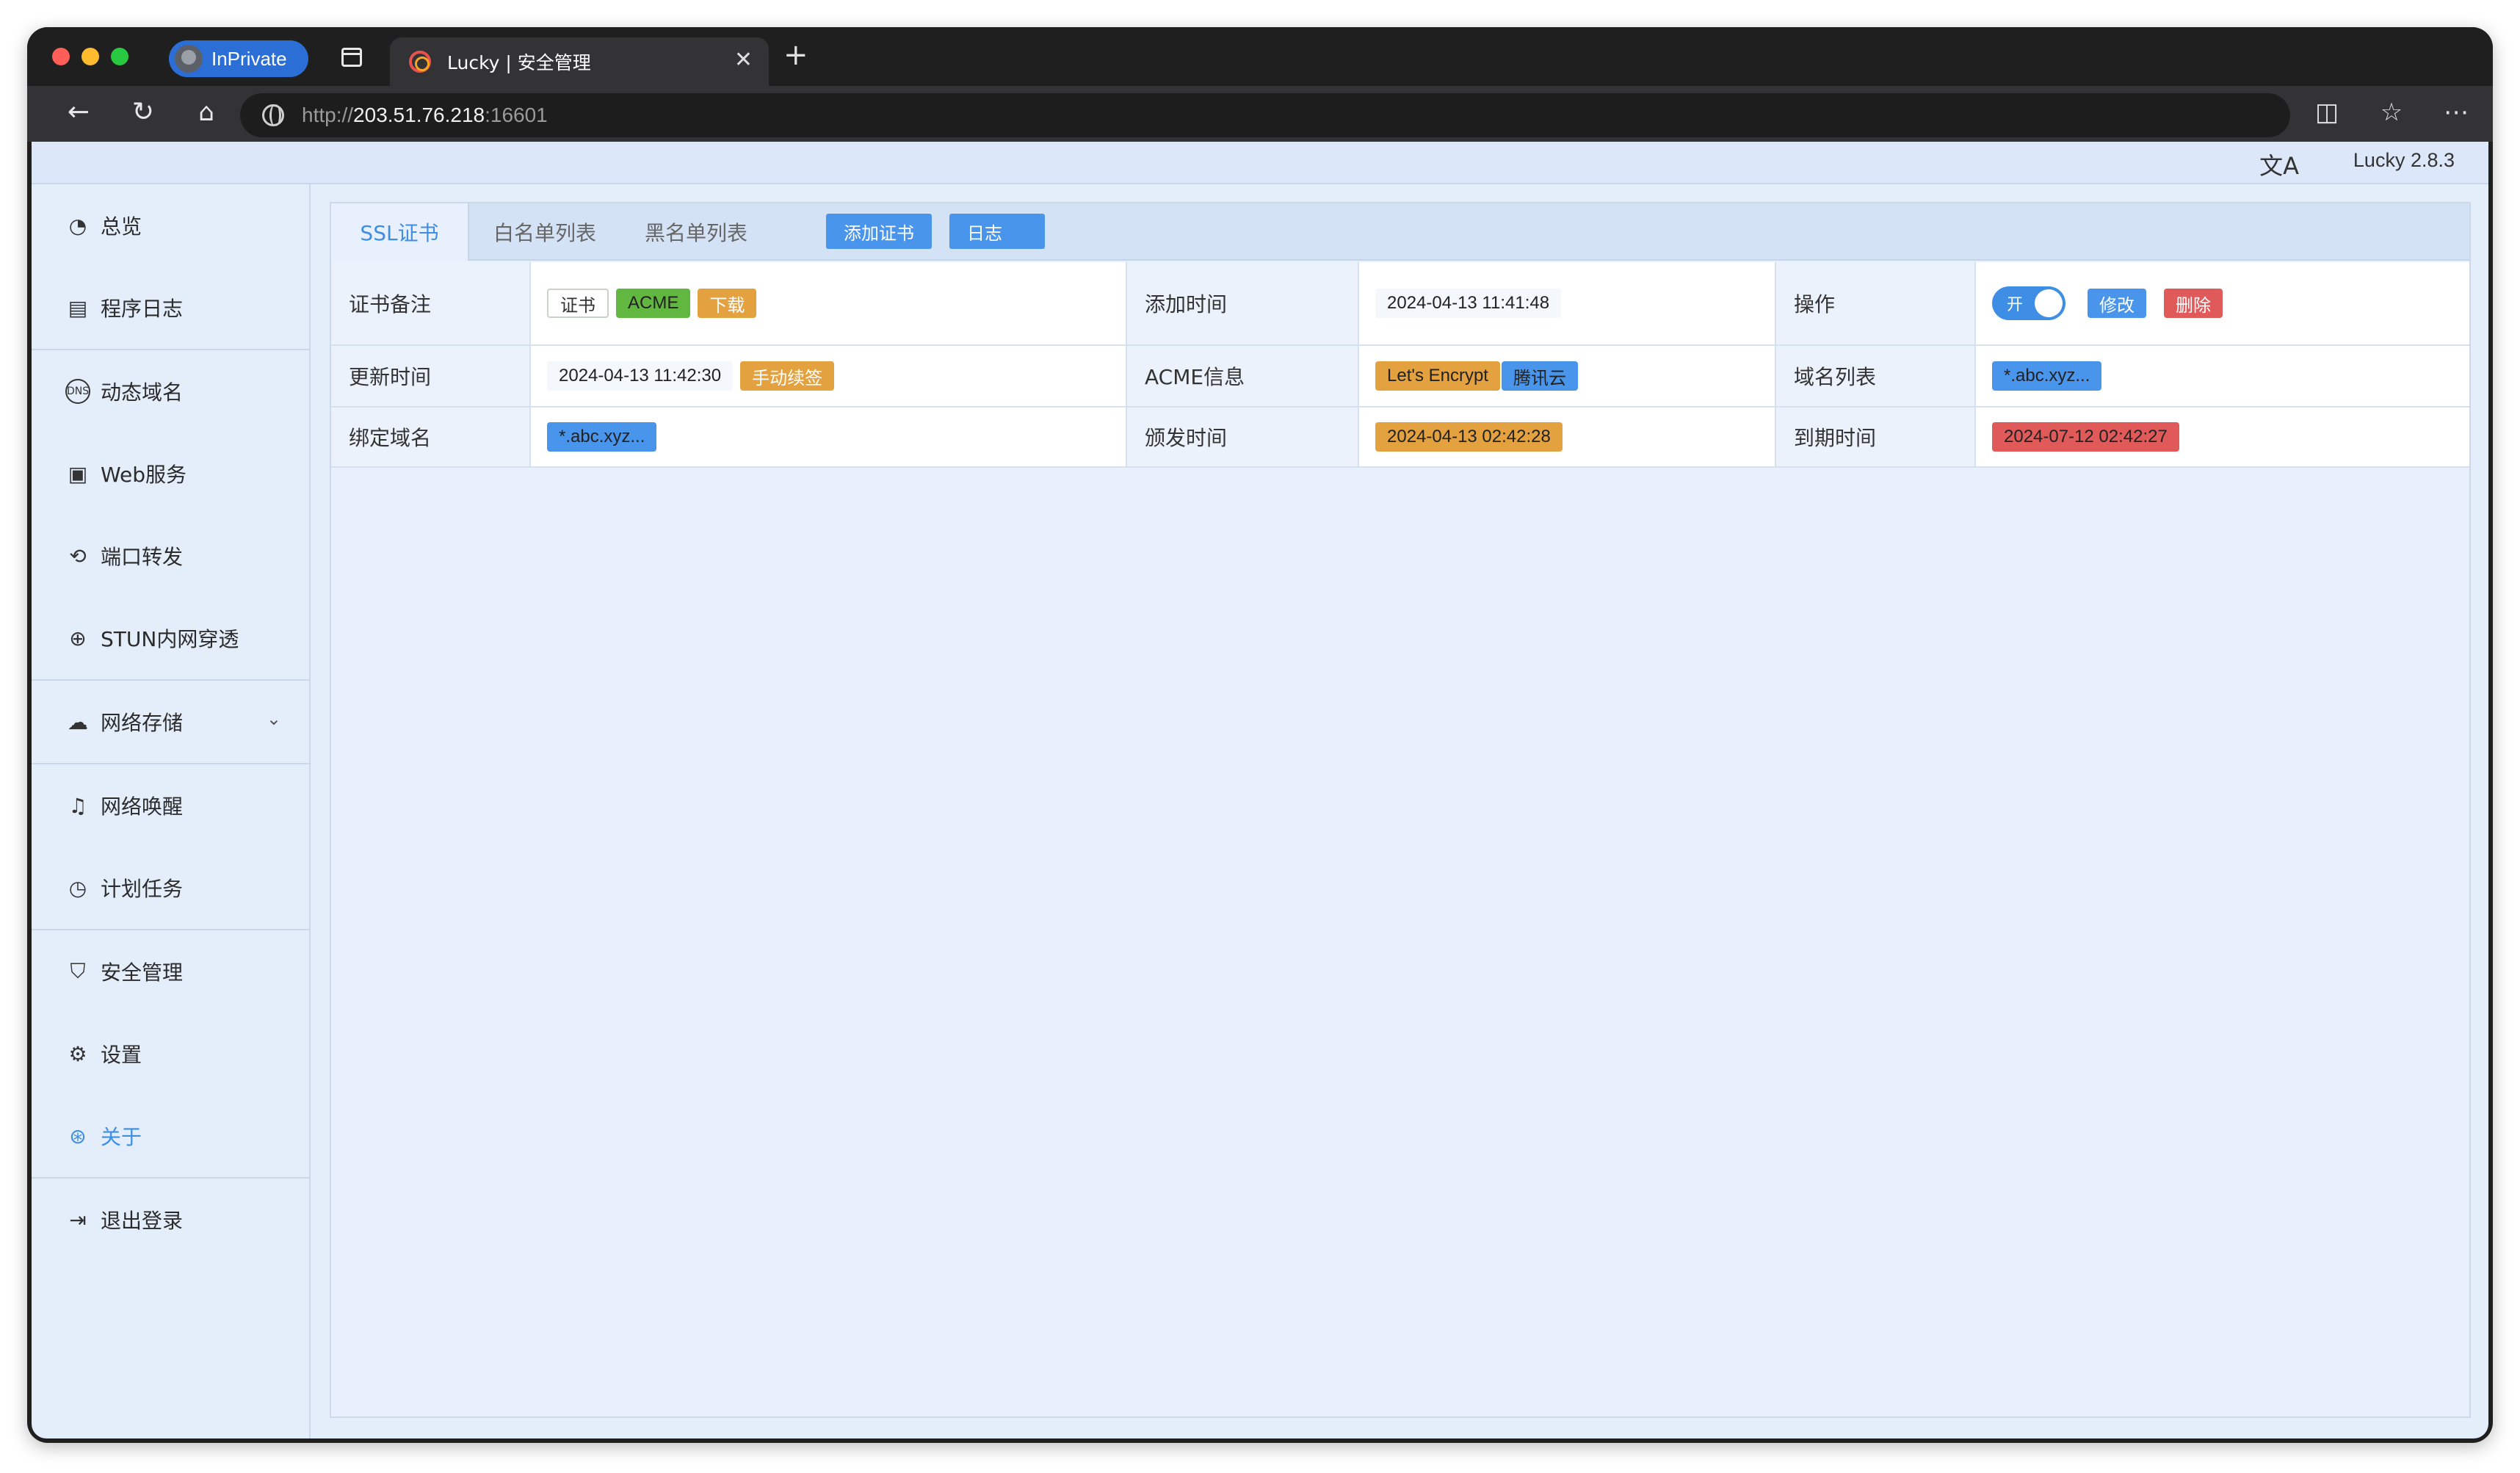 Image resolution: width=2520 pixels, height=1473 pixels. What do you see at coordinates (743, 60) in the screenshot?
I see `close-tab-icon: ✕` at bounding box center [743, 60].